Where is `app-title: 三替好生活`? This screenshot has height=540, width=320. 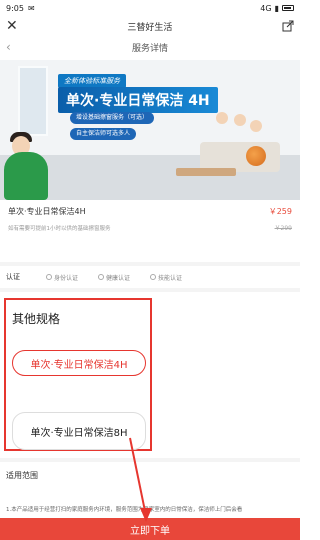
app-title: 三替好生活 is located at coordinates (150, 27).